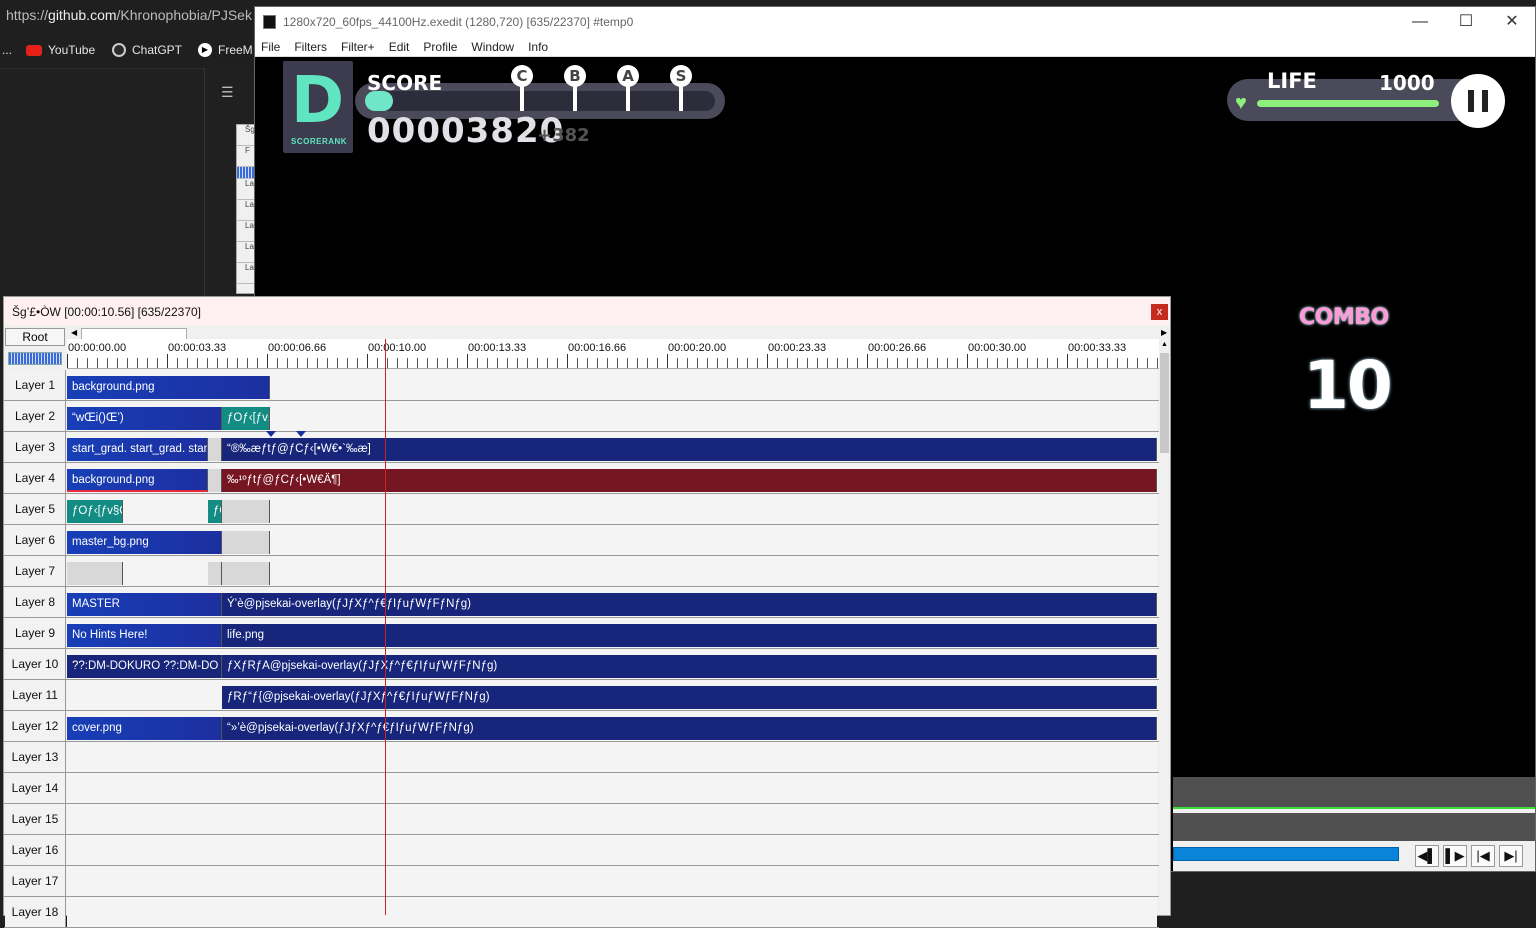 This screenshot has width=1536, height=928. I want to click on maximize-button: ☐, so click(1466, 22).